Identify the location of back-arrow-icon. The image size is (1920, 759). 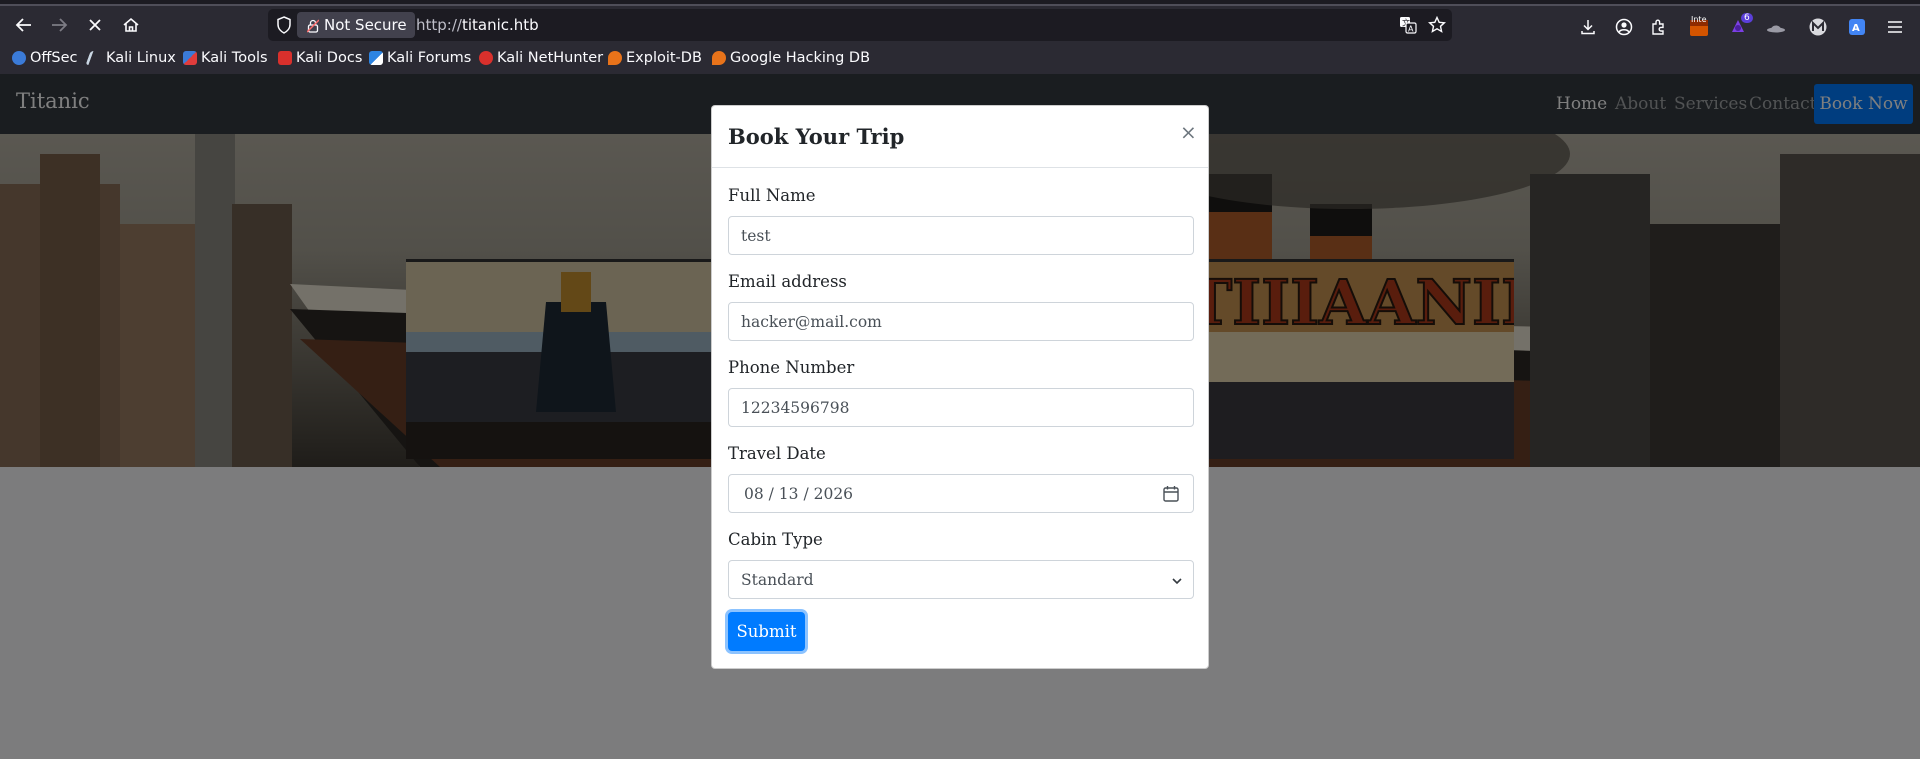
(24, 25).